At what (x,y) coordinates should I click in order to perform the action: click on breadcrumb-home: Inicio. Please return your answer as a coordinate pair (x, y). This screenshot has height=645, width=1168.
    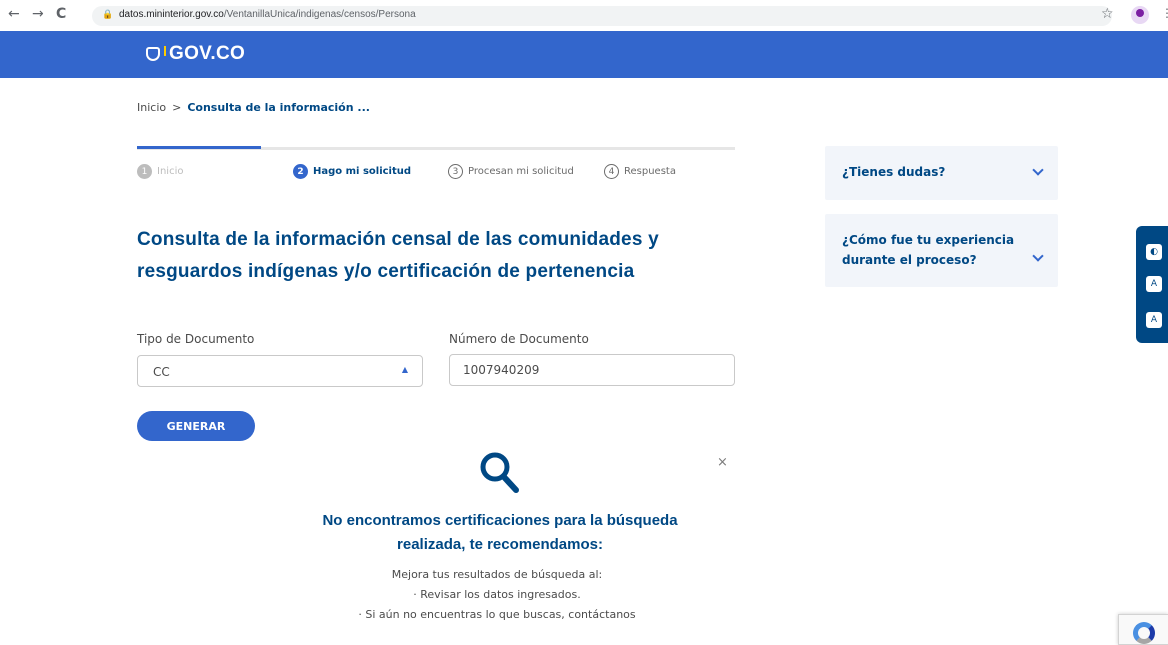
    Looking at the image, I should click on (151, 107).